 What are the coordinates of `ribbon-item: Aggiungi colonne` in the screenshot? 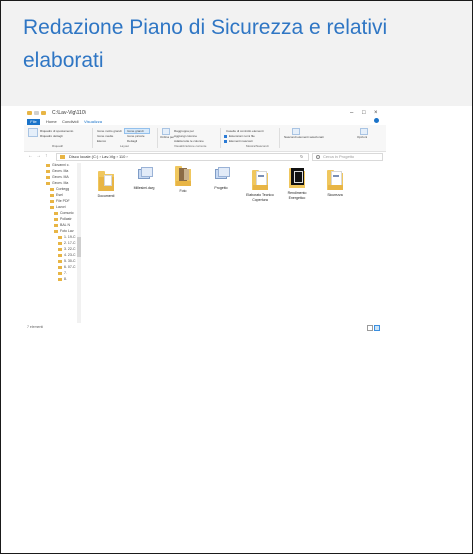 It's located at (185, 136).